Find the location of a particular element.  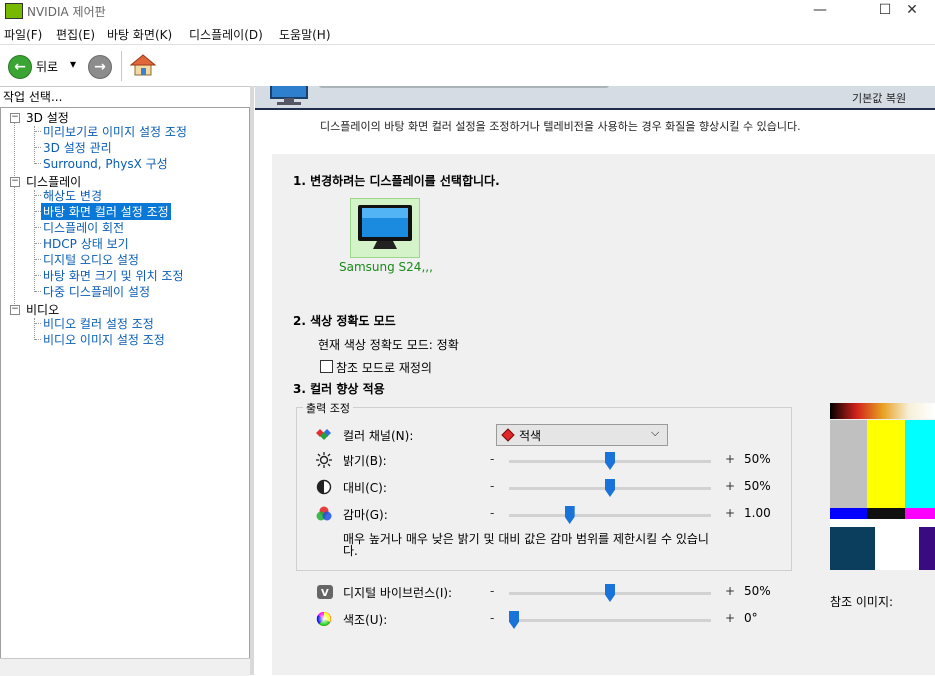

tree-item-digital-audio: 디지털 오디오 설정 is located at coordinates (91, 259).